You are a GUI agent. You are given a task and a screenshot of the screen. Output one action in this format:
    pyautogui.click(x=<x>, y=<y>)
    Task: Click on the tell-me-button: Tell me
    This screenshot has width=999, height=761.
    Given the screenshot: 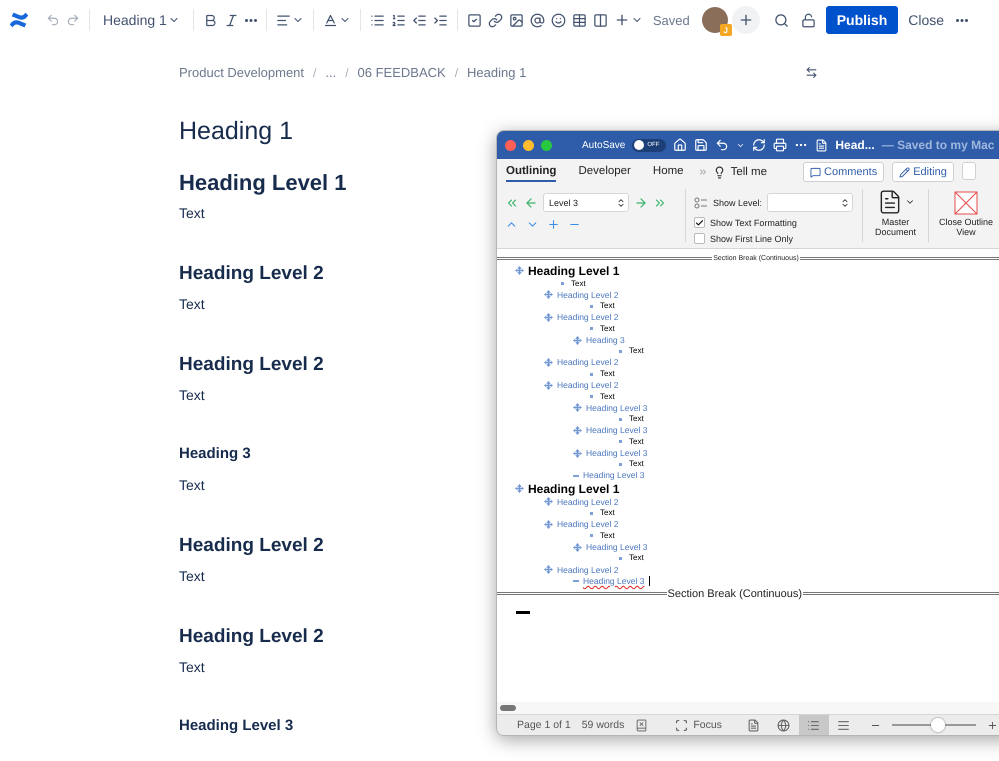 What is the action you would take?
    pyautogui.click(x=733, y=172)
    